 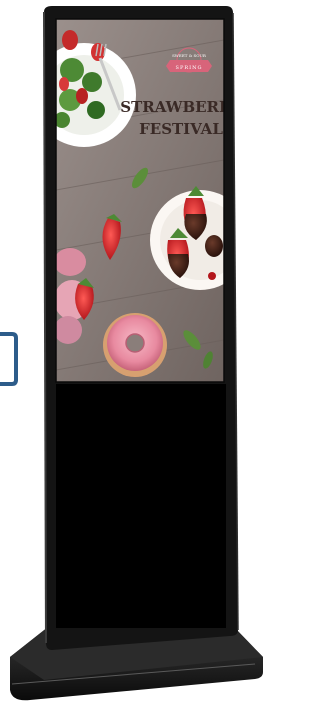 I want to click on badge-line-sweet-sour: SWEET & SOUR, so click(x=189, y=55).